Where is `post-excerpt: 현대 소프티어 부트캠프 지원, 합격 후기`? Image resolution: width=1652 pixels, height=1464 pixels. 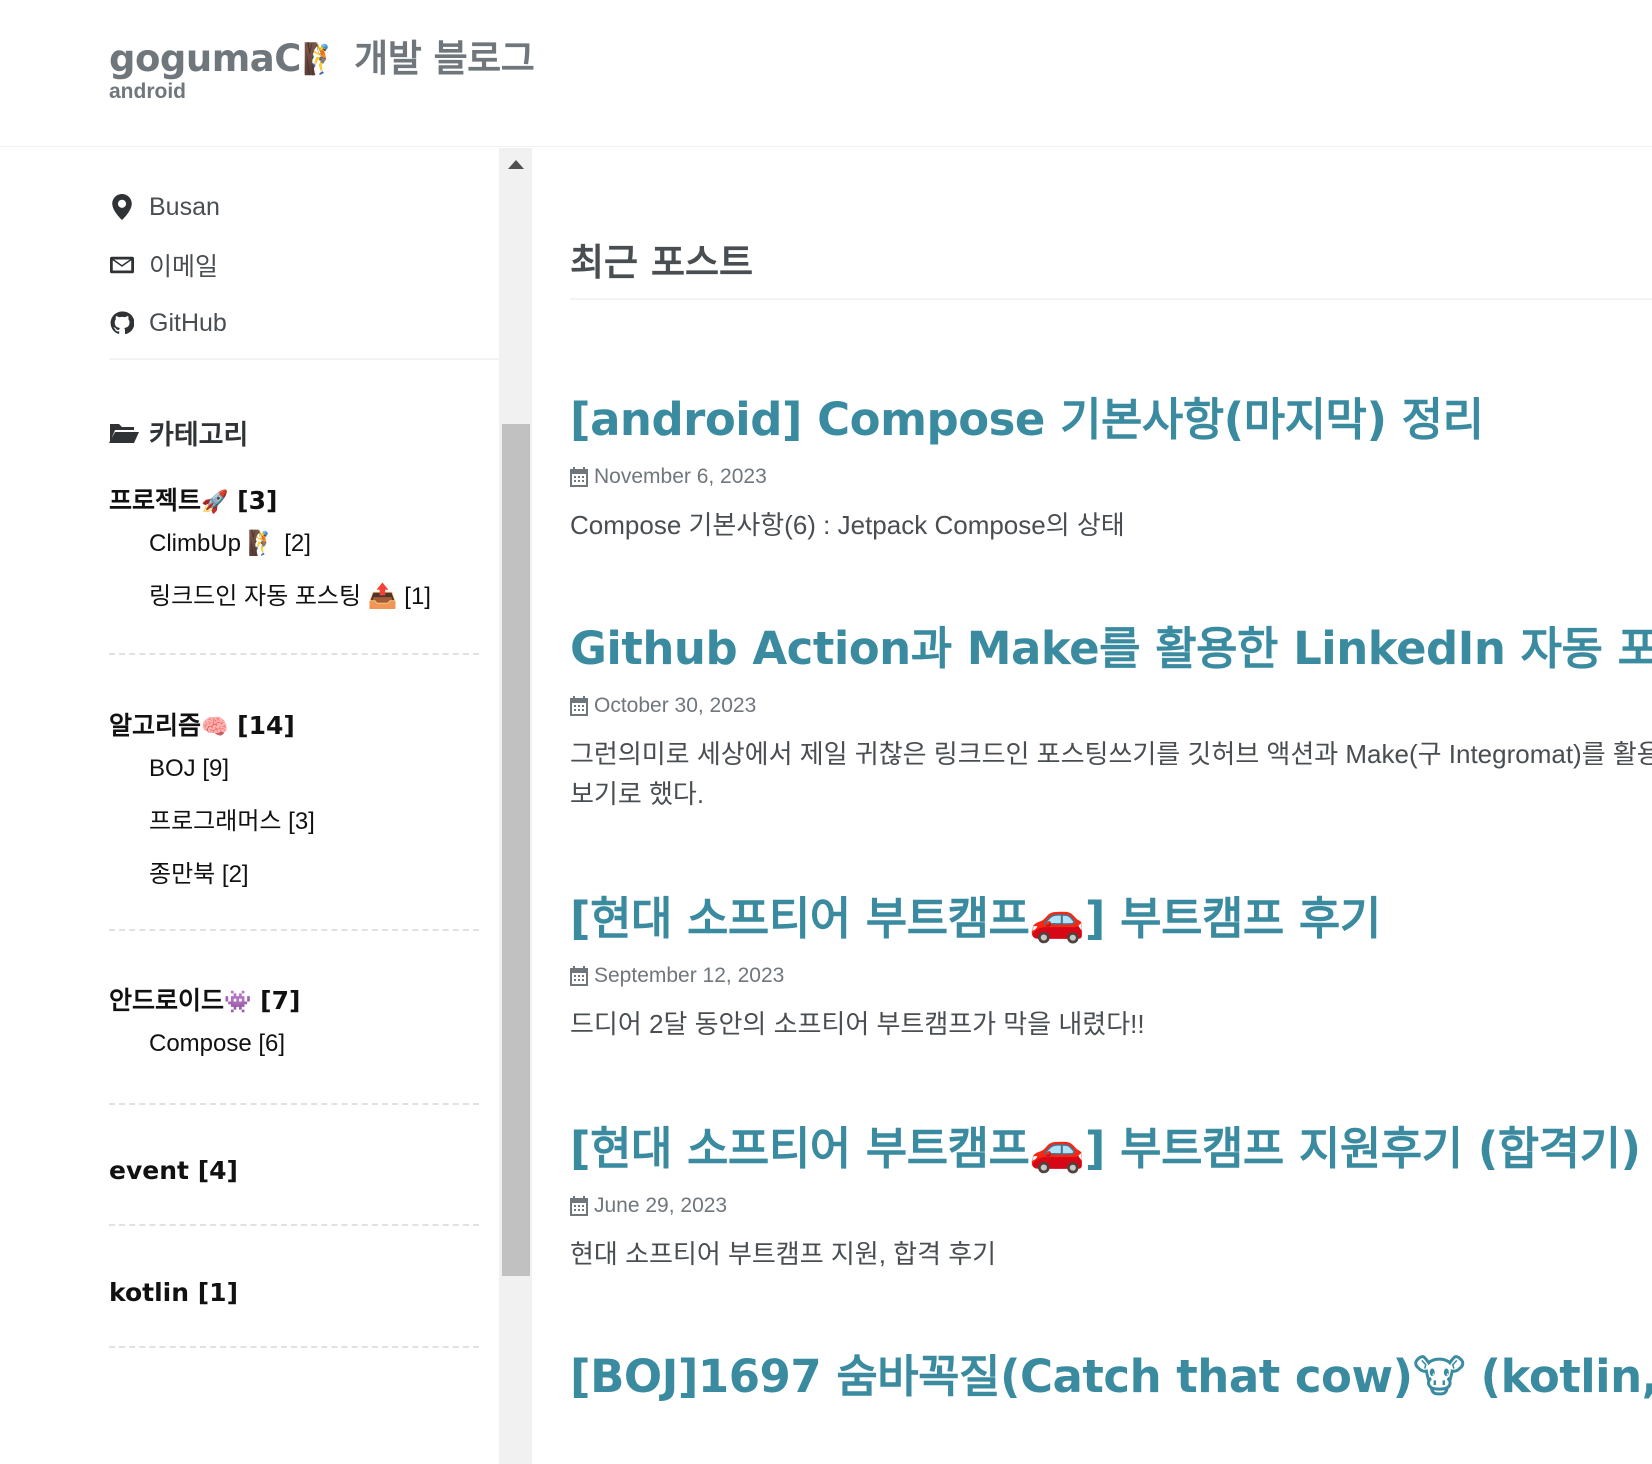 post-excerpt: 현대 소프티어 부트캠프 지원, 합격 후기 is located at coordinates (1111, 1254).